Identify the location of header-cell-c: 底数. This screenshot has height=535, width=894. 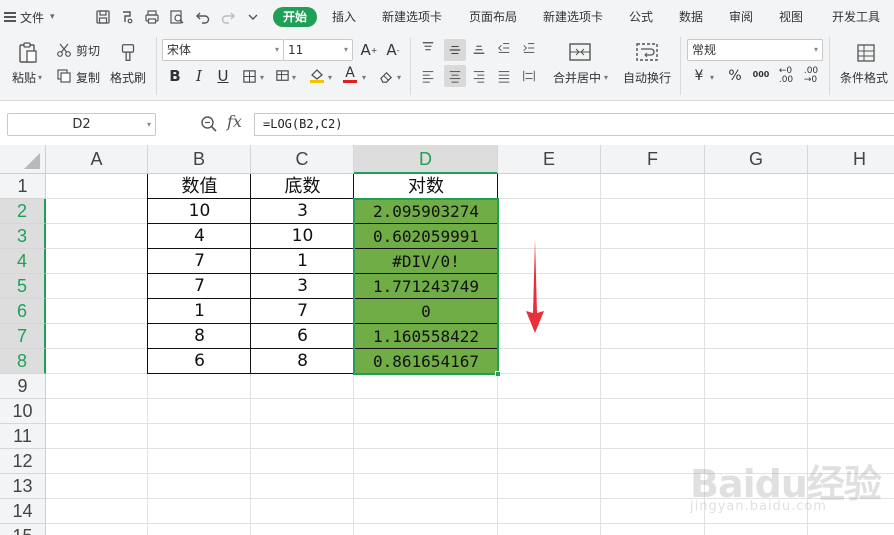
(302, 186).